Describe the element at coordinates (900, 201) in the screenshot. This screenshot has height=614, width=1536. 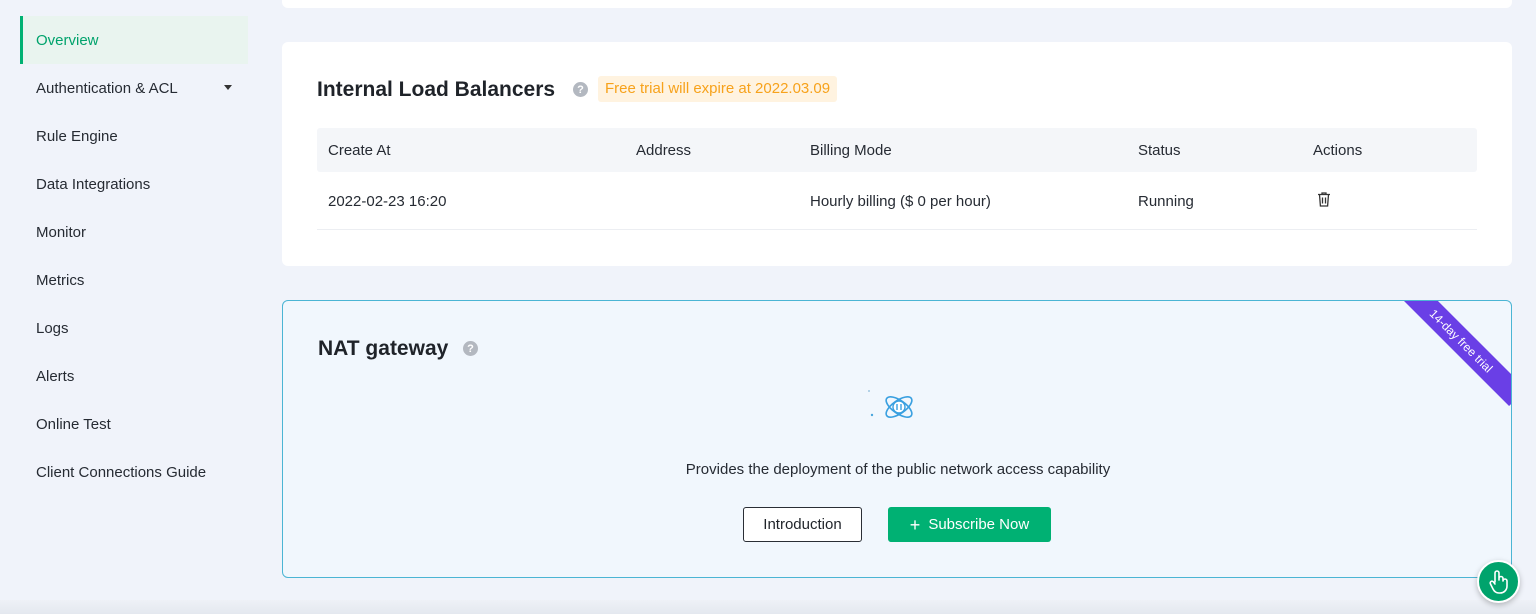
I see `cell-billing-mode: Hourly billing ($ 0 per hour)` at that location.